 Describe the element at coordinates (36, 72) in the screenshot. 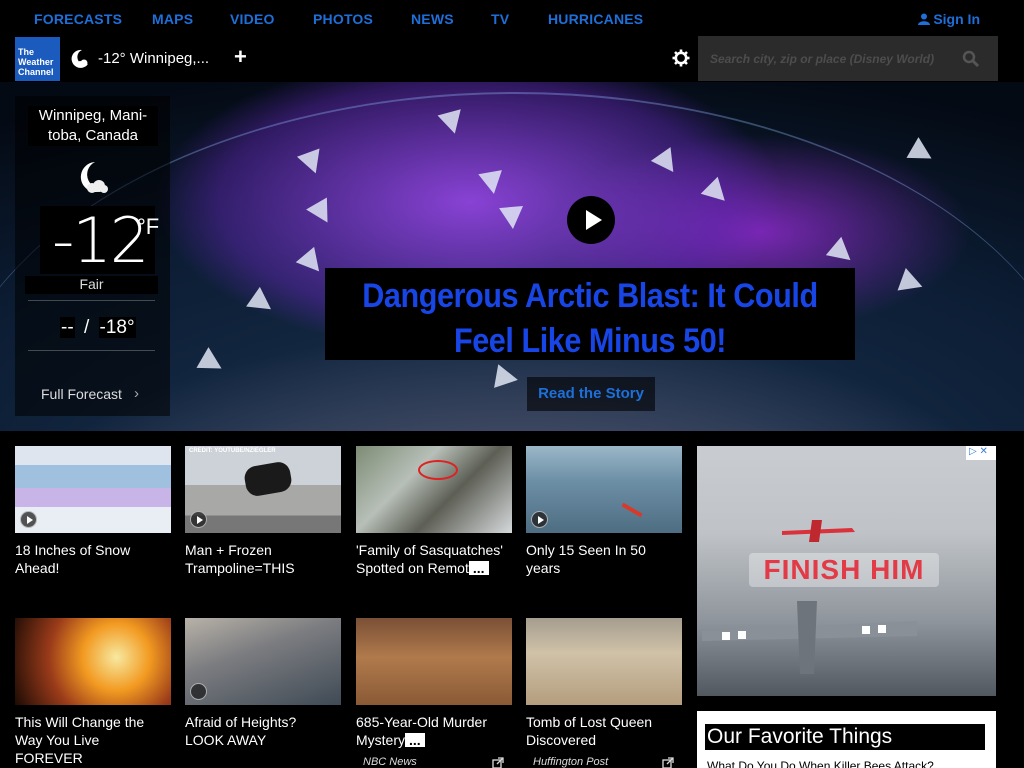

I see `logo-line-3: Channel` at that location.